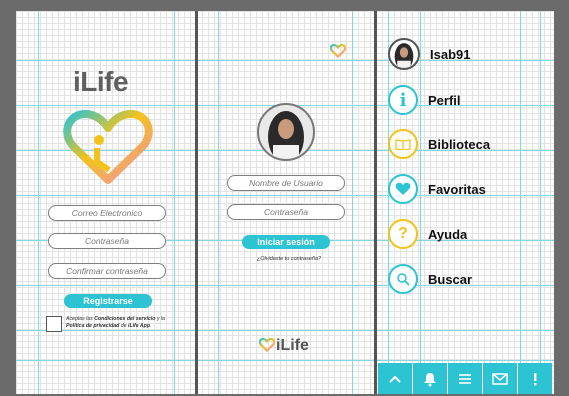 Image resolution: width=569 pixels, height=396 pixels. I want to click on menu-item-label: Favoritas, so click(457, 189).